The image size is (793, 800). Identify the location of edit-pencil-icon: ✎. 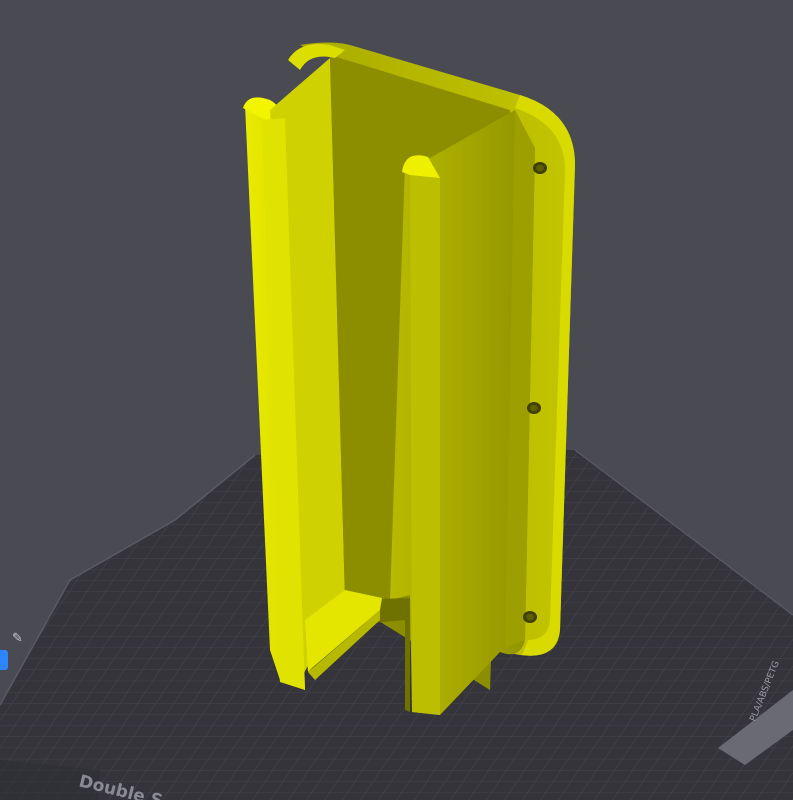
(21, 639).